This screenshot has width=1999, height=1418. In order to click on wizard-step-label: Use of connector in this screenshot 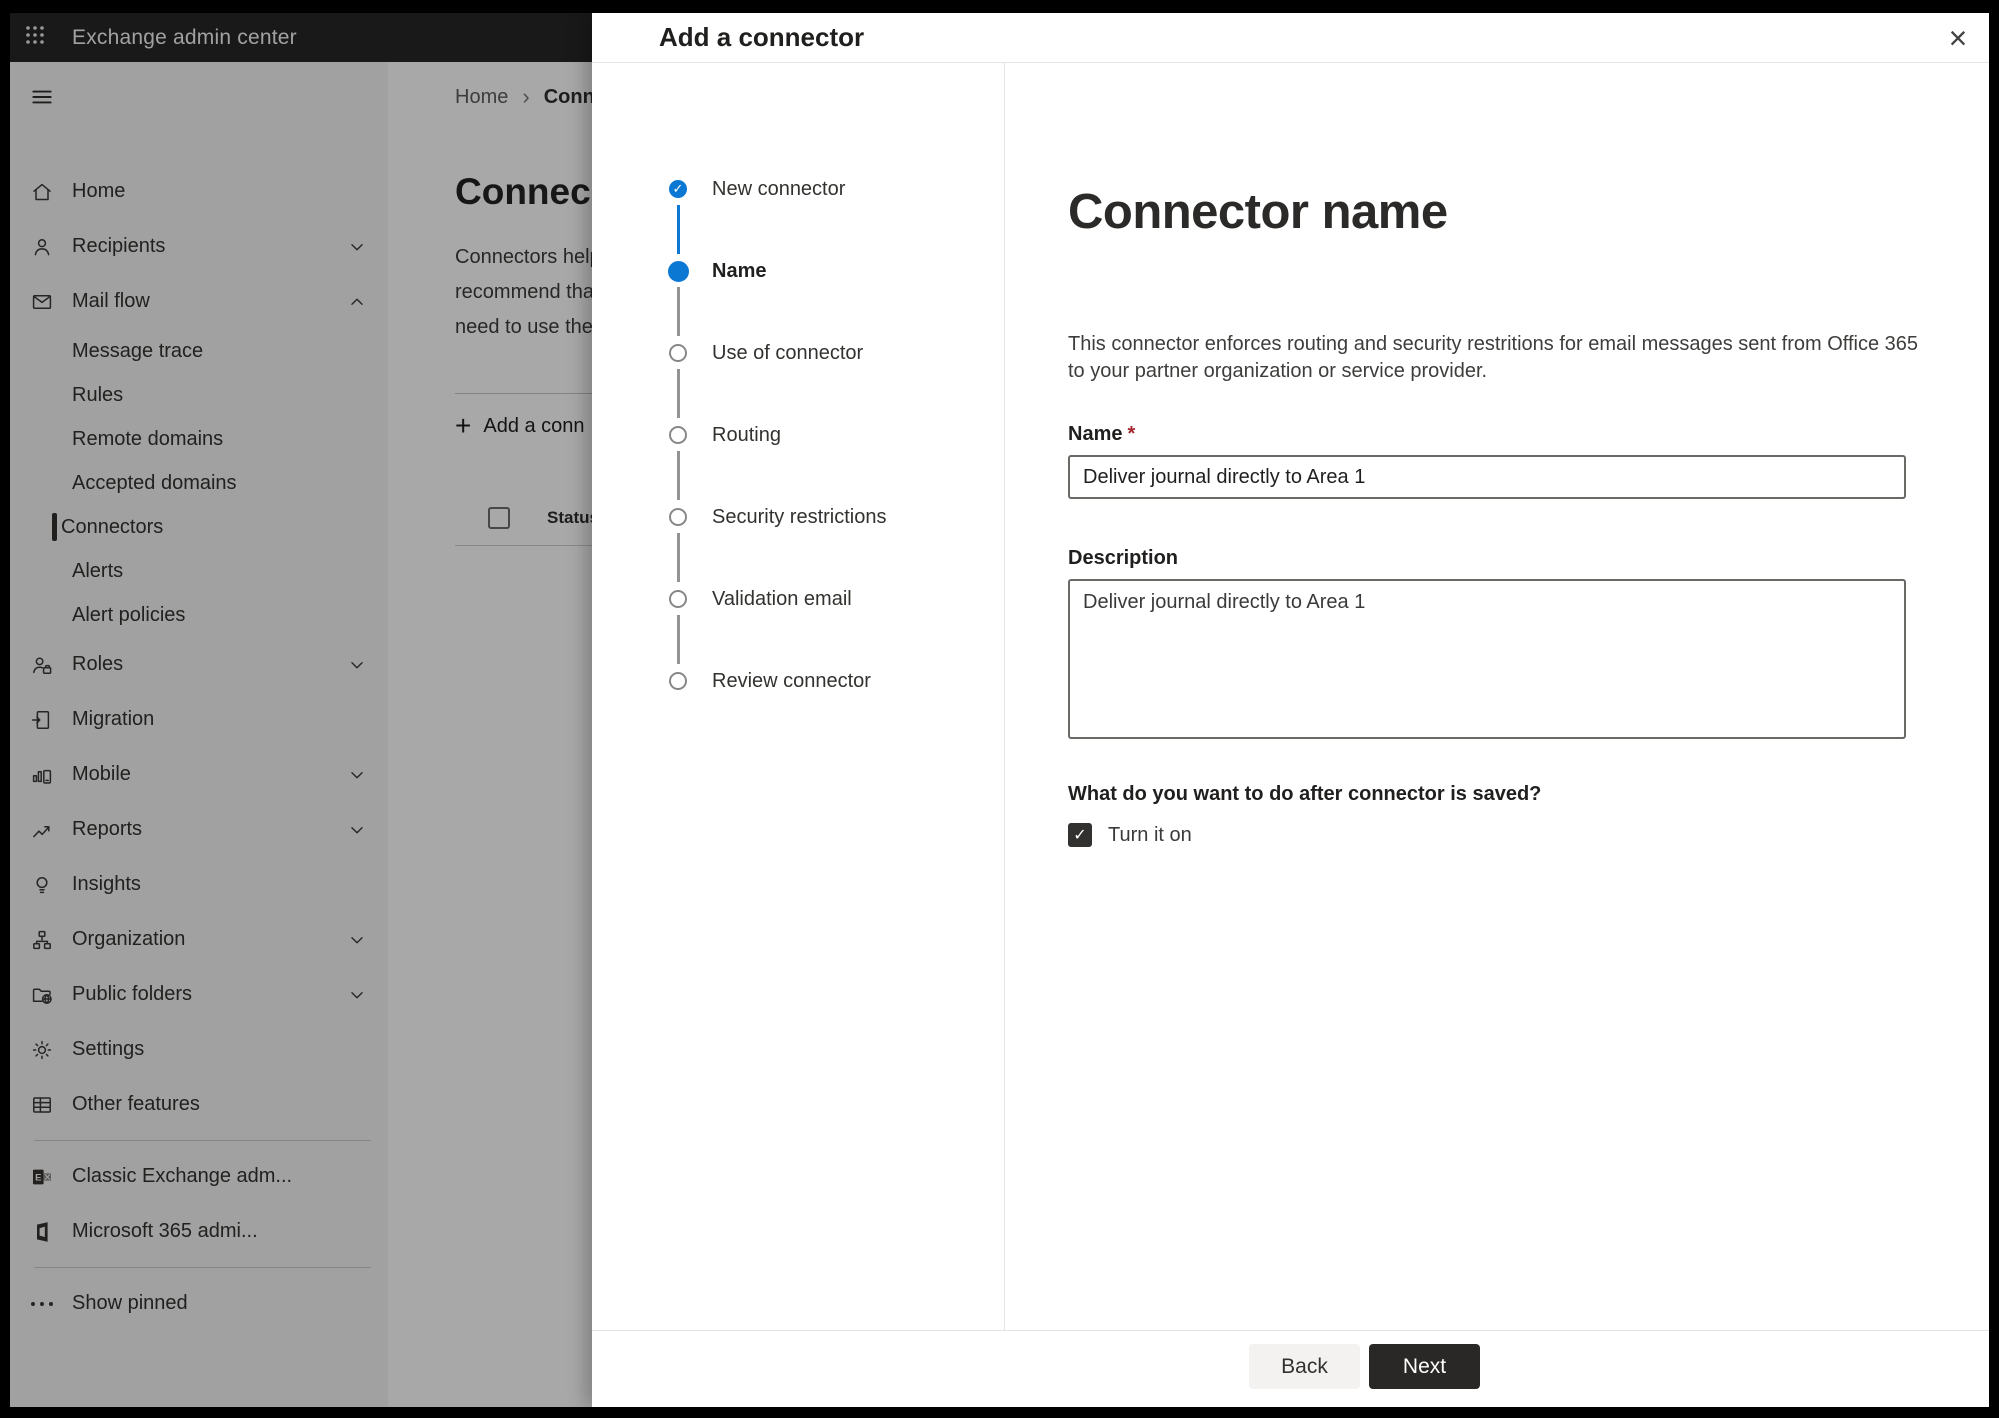, I will do `click(788, 353)`.